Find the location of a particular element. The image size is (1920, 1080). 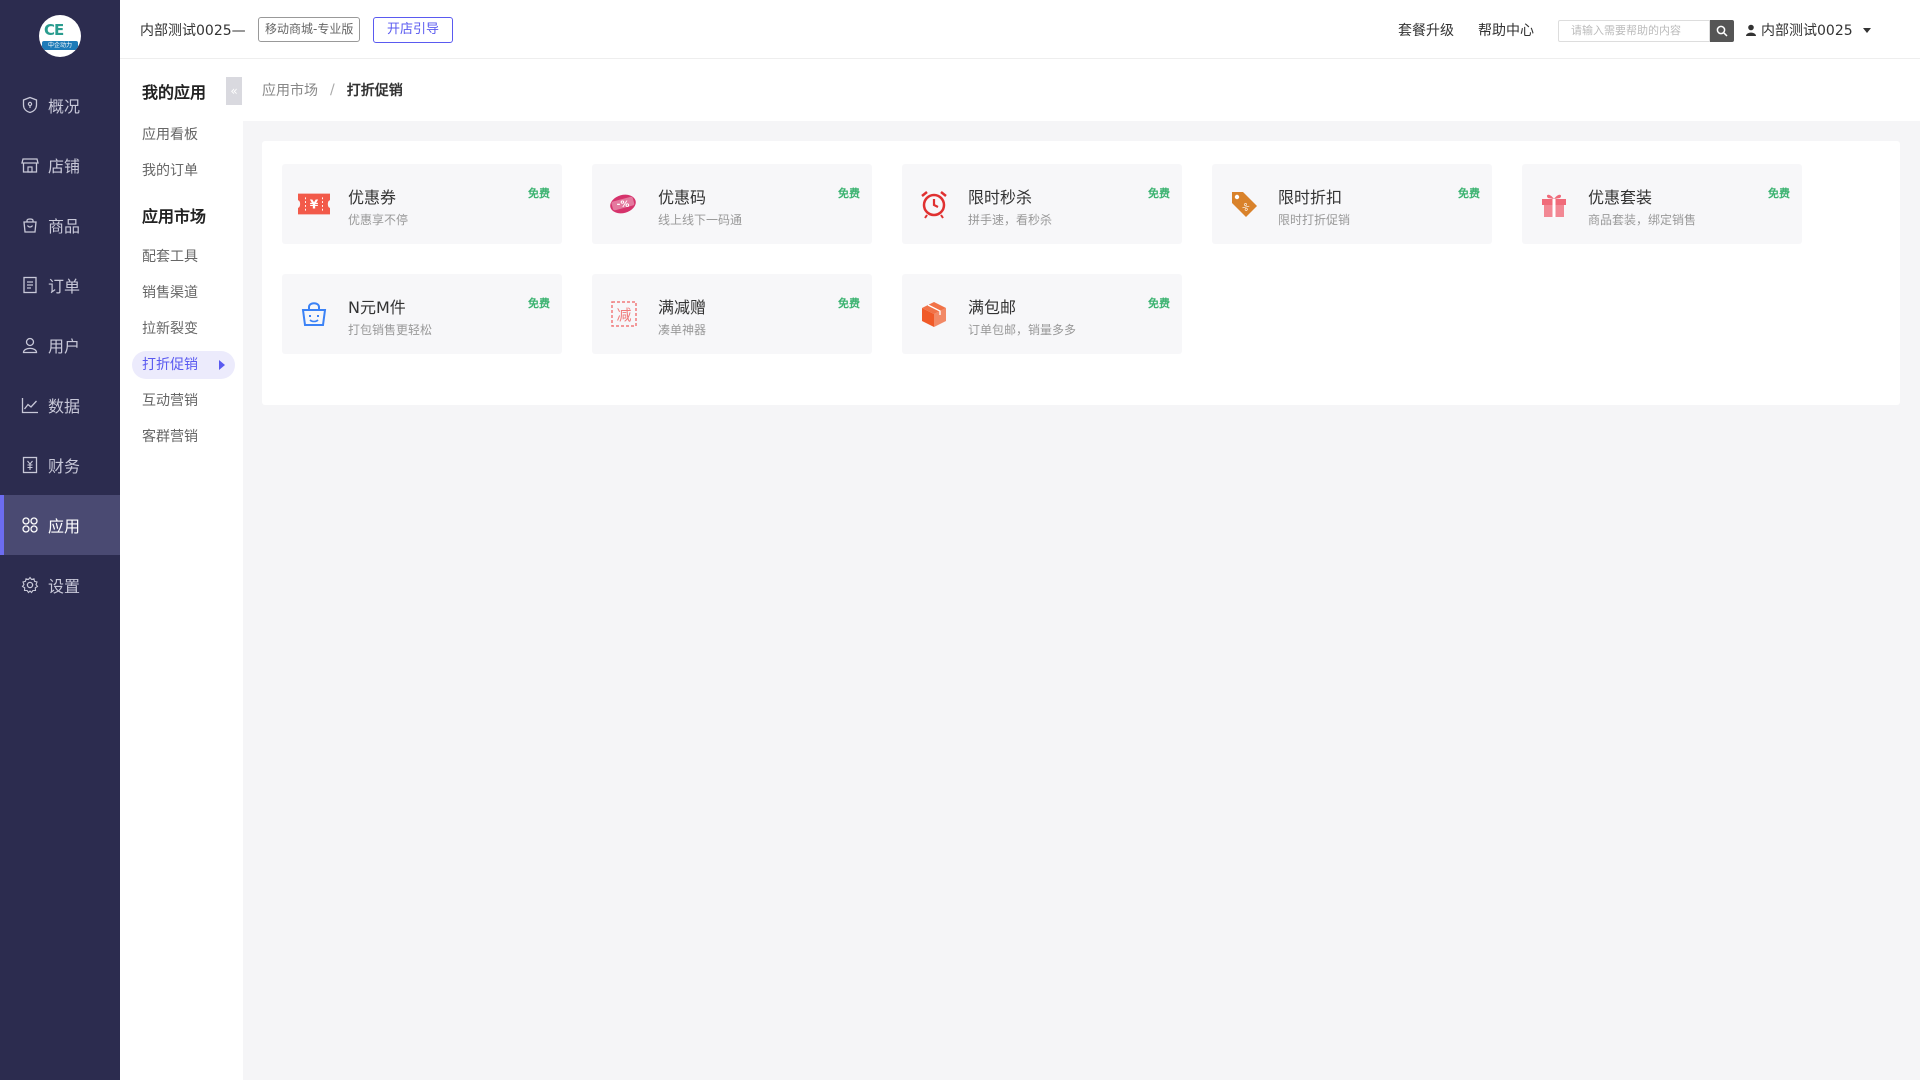

app-card: 优惠套装 商品套装，绑定销售 免费 is located at coordinates (1662, 204).